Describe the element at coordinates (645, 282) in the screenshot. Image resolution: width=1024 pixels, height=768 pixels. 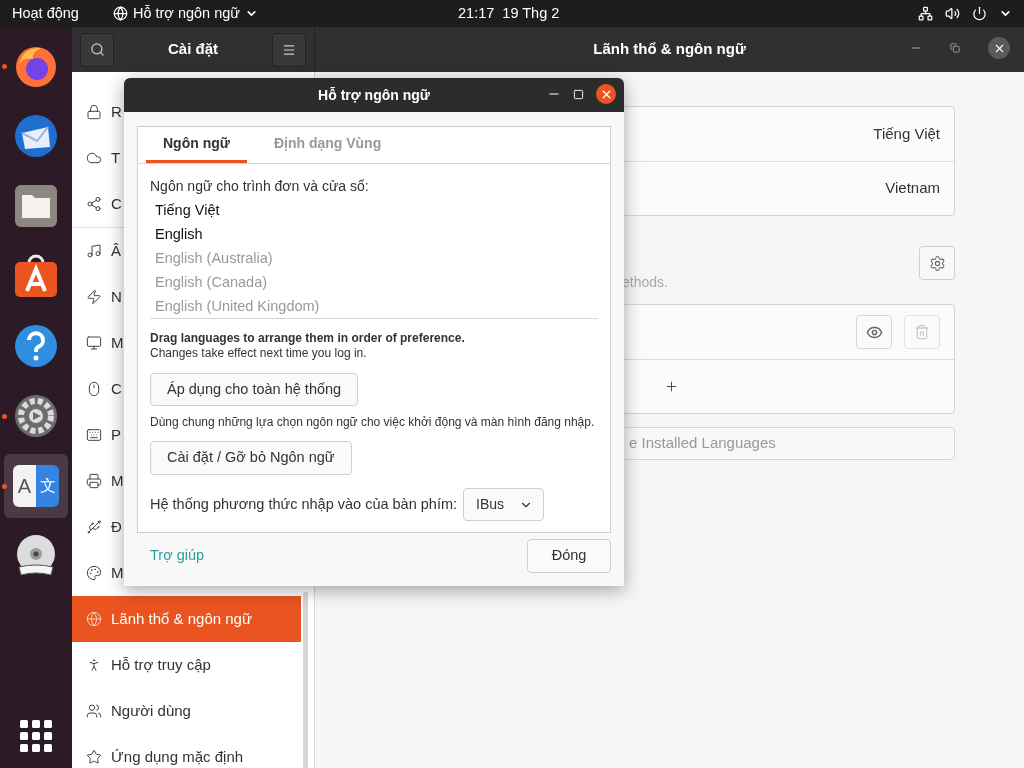
I see `hint-text: ethods.` at that location.